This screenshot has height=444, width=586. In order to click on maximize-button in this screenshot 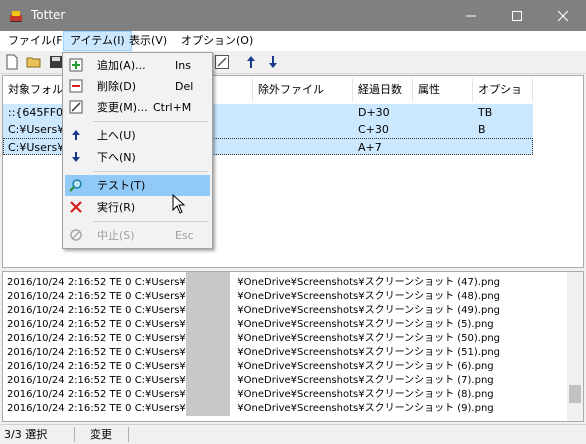, I will do `click(517, 15)`.